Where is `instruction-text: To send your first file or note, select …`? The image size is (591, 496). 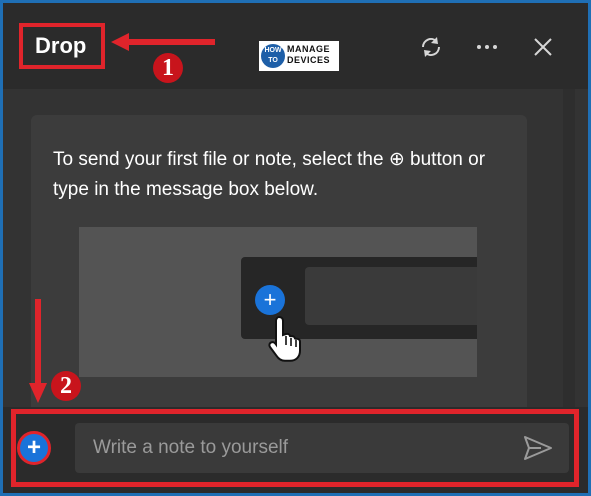
instruction-text: To send your first file or note, select … is located at coordinates (269, 174).